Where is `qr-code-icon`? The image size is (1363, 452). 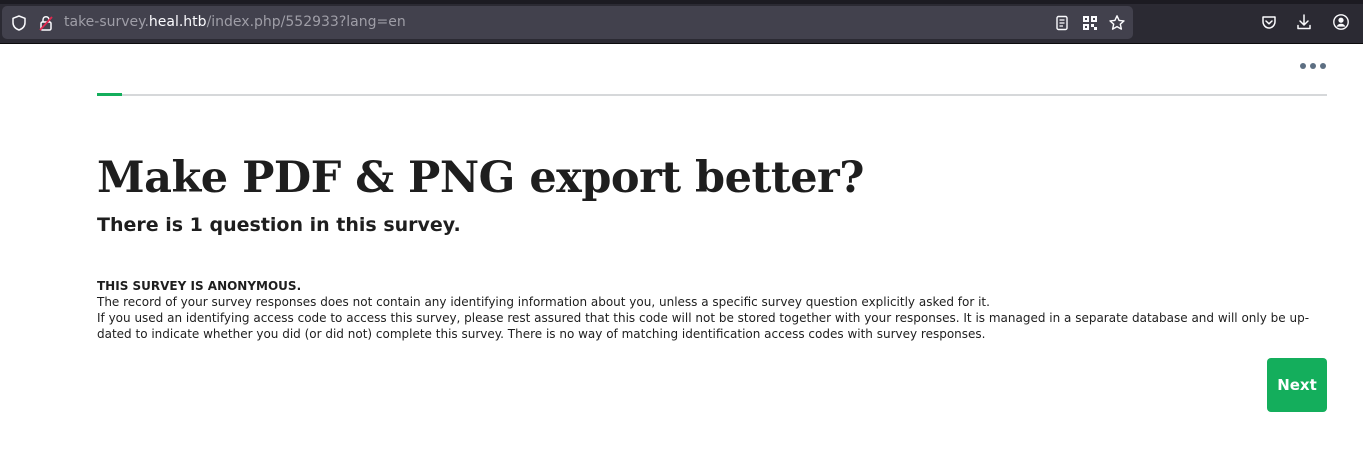 qr-code-icon is located at coordinates (1090, 23).